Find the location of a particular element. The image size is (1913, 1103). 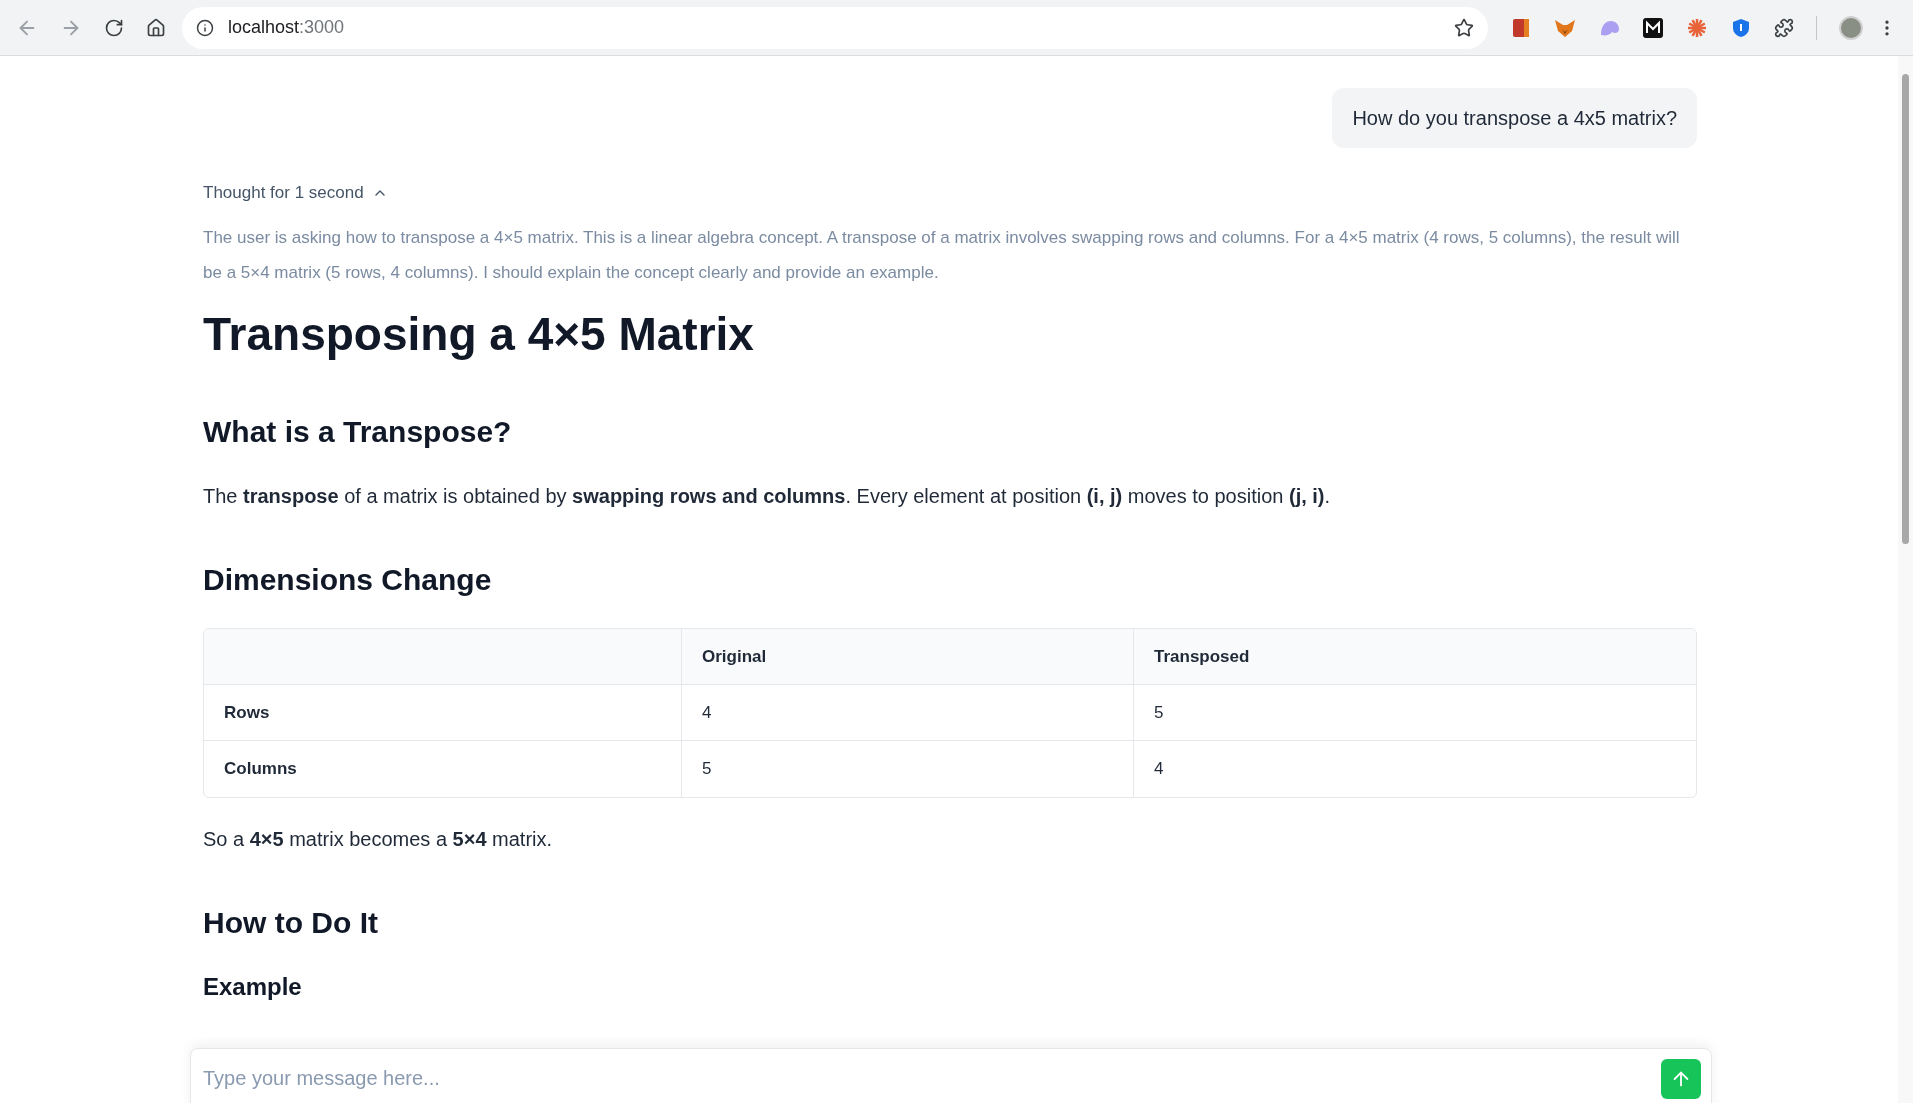

shield-extension-icon is located at coordinates (1741, 27).